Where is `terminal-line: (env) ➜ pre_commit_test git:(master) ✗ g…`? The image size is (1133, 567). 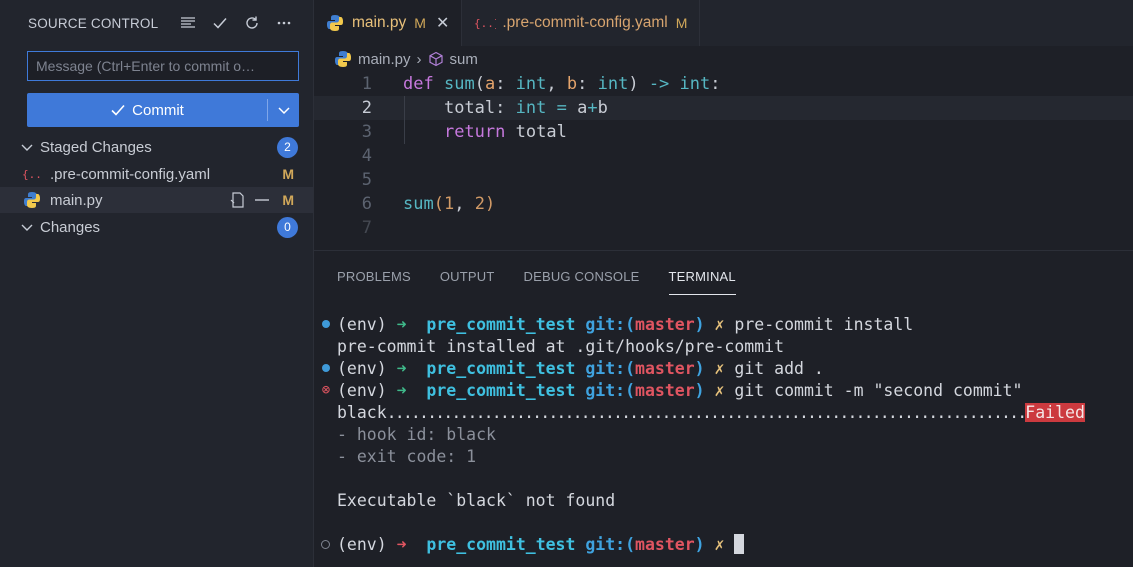
terminal-line: (env) ➜ pre_commit_test git:(master) ✗ g… is located at coordinates (723, 368).